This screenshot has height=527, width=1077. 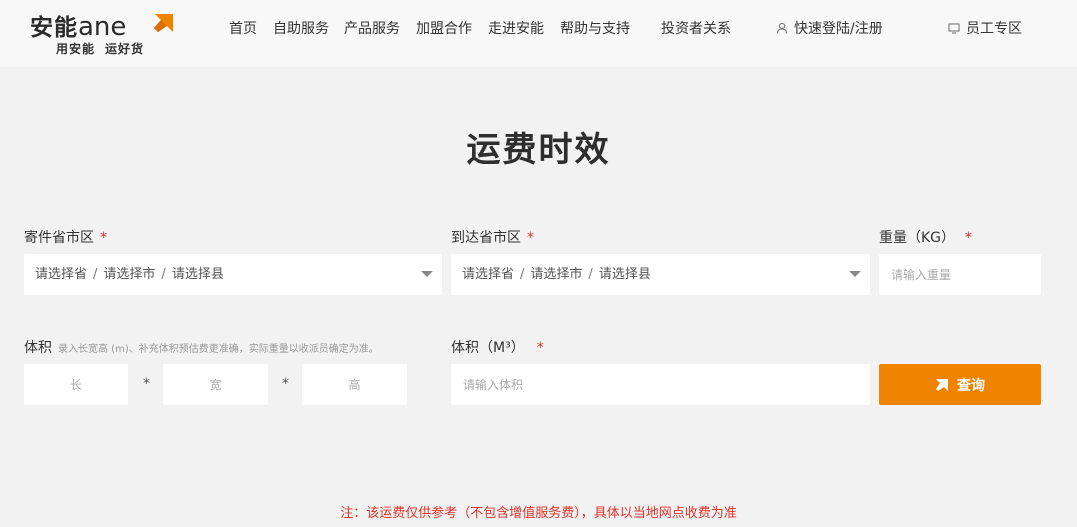 What do you see at coordinates (838, 29) in the screenshot?
I see `login-register-label: 快速登陆/注册` at bounding box center [838, 29].